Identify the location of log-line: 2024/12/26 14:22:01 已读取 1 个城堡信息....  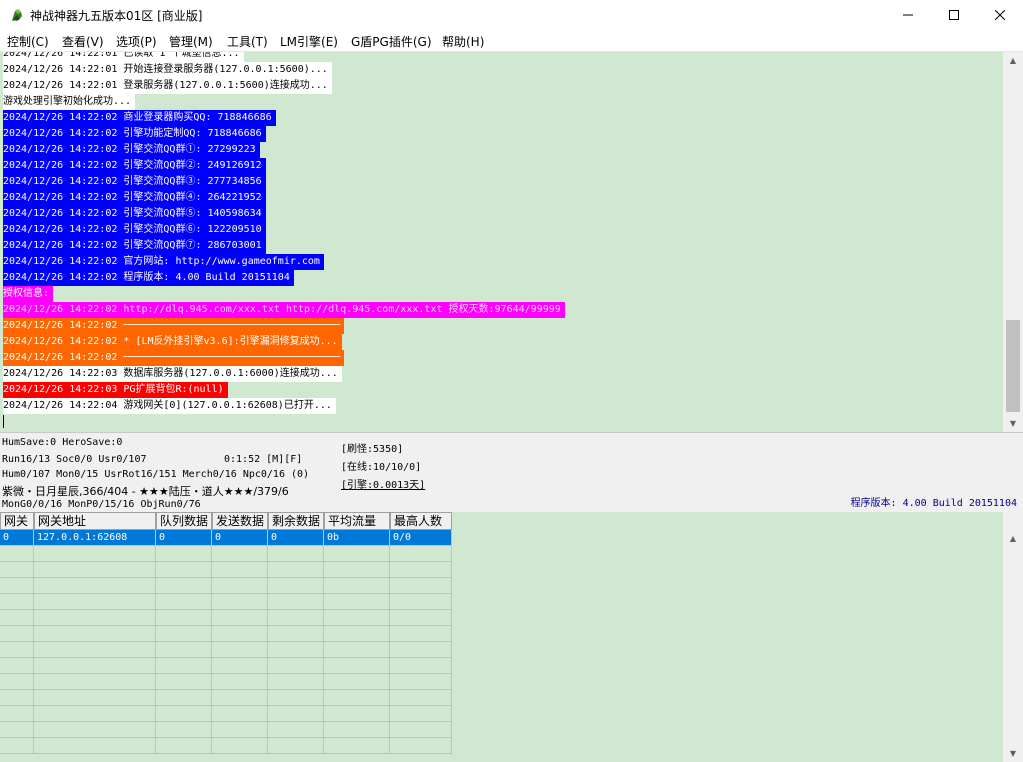
(123, 57).